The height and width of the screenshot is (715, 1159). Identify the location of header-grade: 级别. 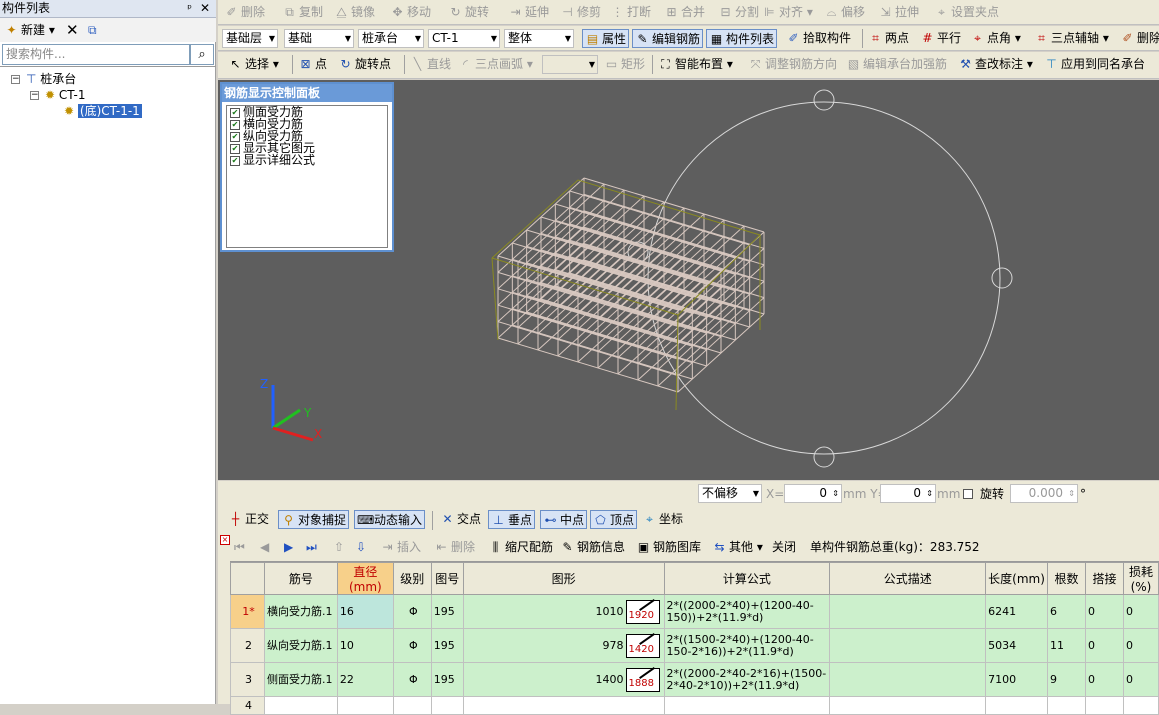
(412, 578).